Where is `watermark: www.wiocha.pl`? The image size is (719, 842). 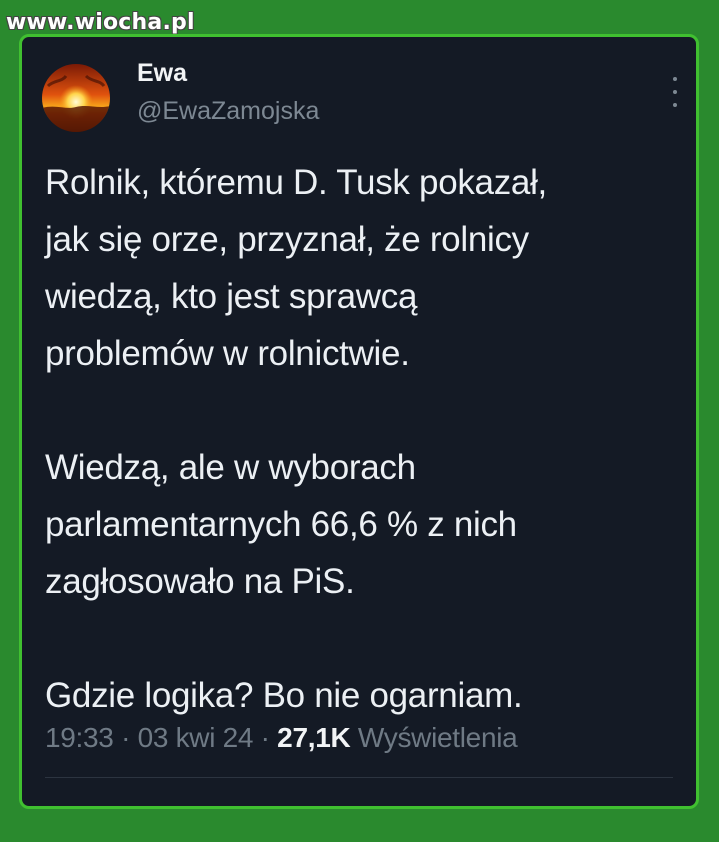
watermark: www.wiocha.pl is located at coordinates (100, 22).